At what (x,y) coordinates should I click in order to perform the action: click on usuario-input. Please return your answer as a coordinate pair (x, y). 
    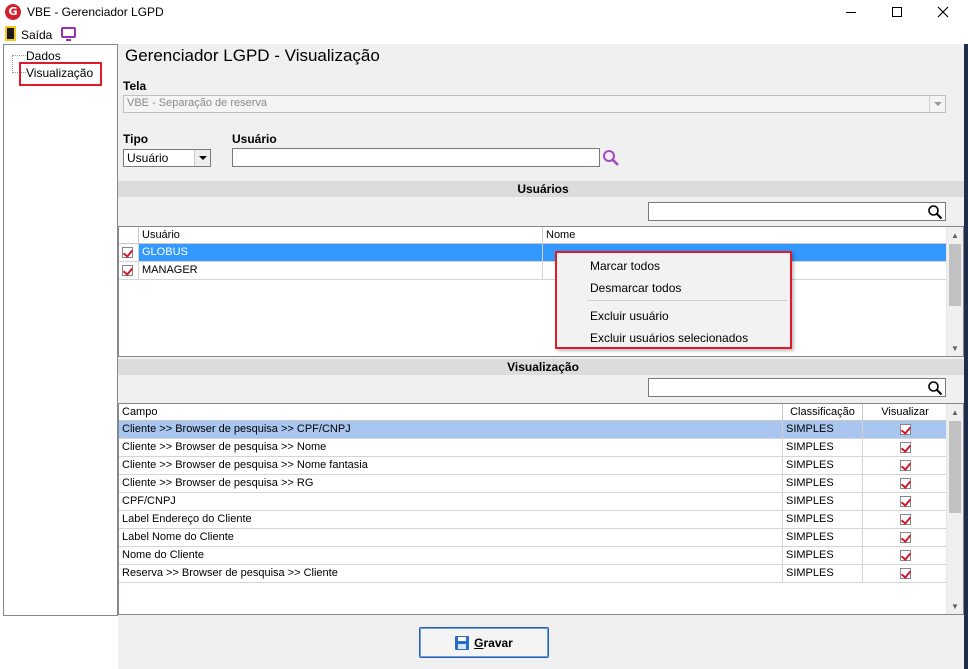
    Looking at the image, I should click on (416, 157).